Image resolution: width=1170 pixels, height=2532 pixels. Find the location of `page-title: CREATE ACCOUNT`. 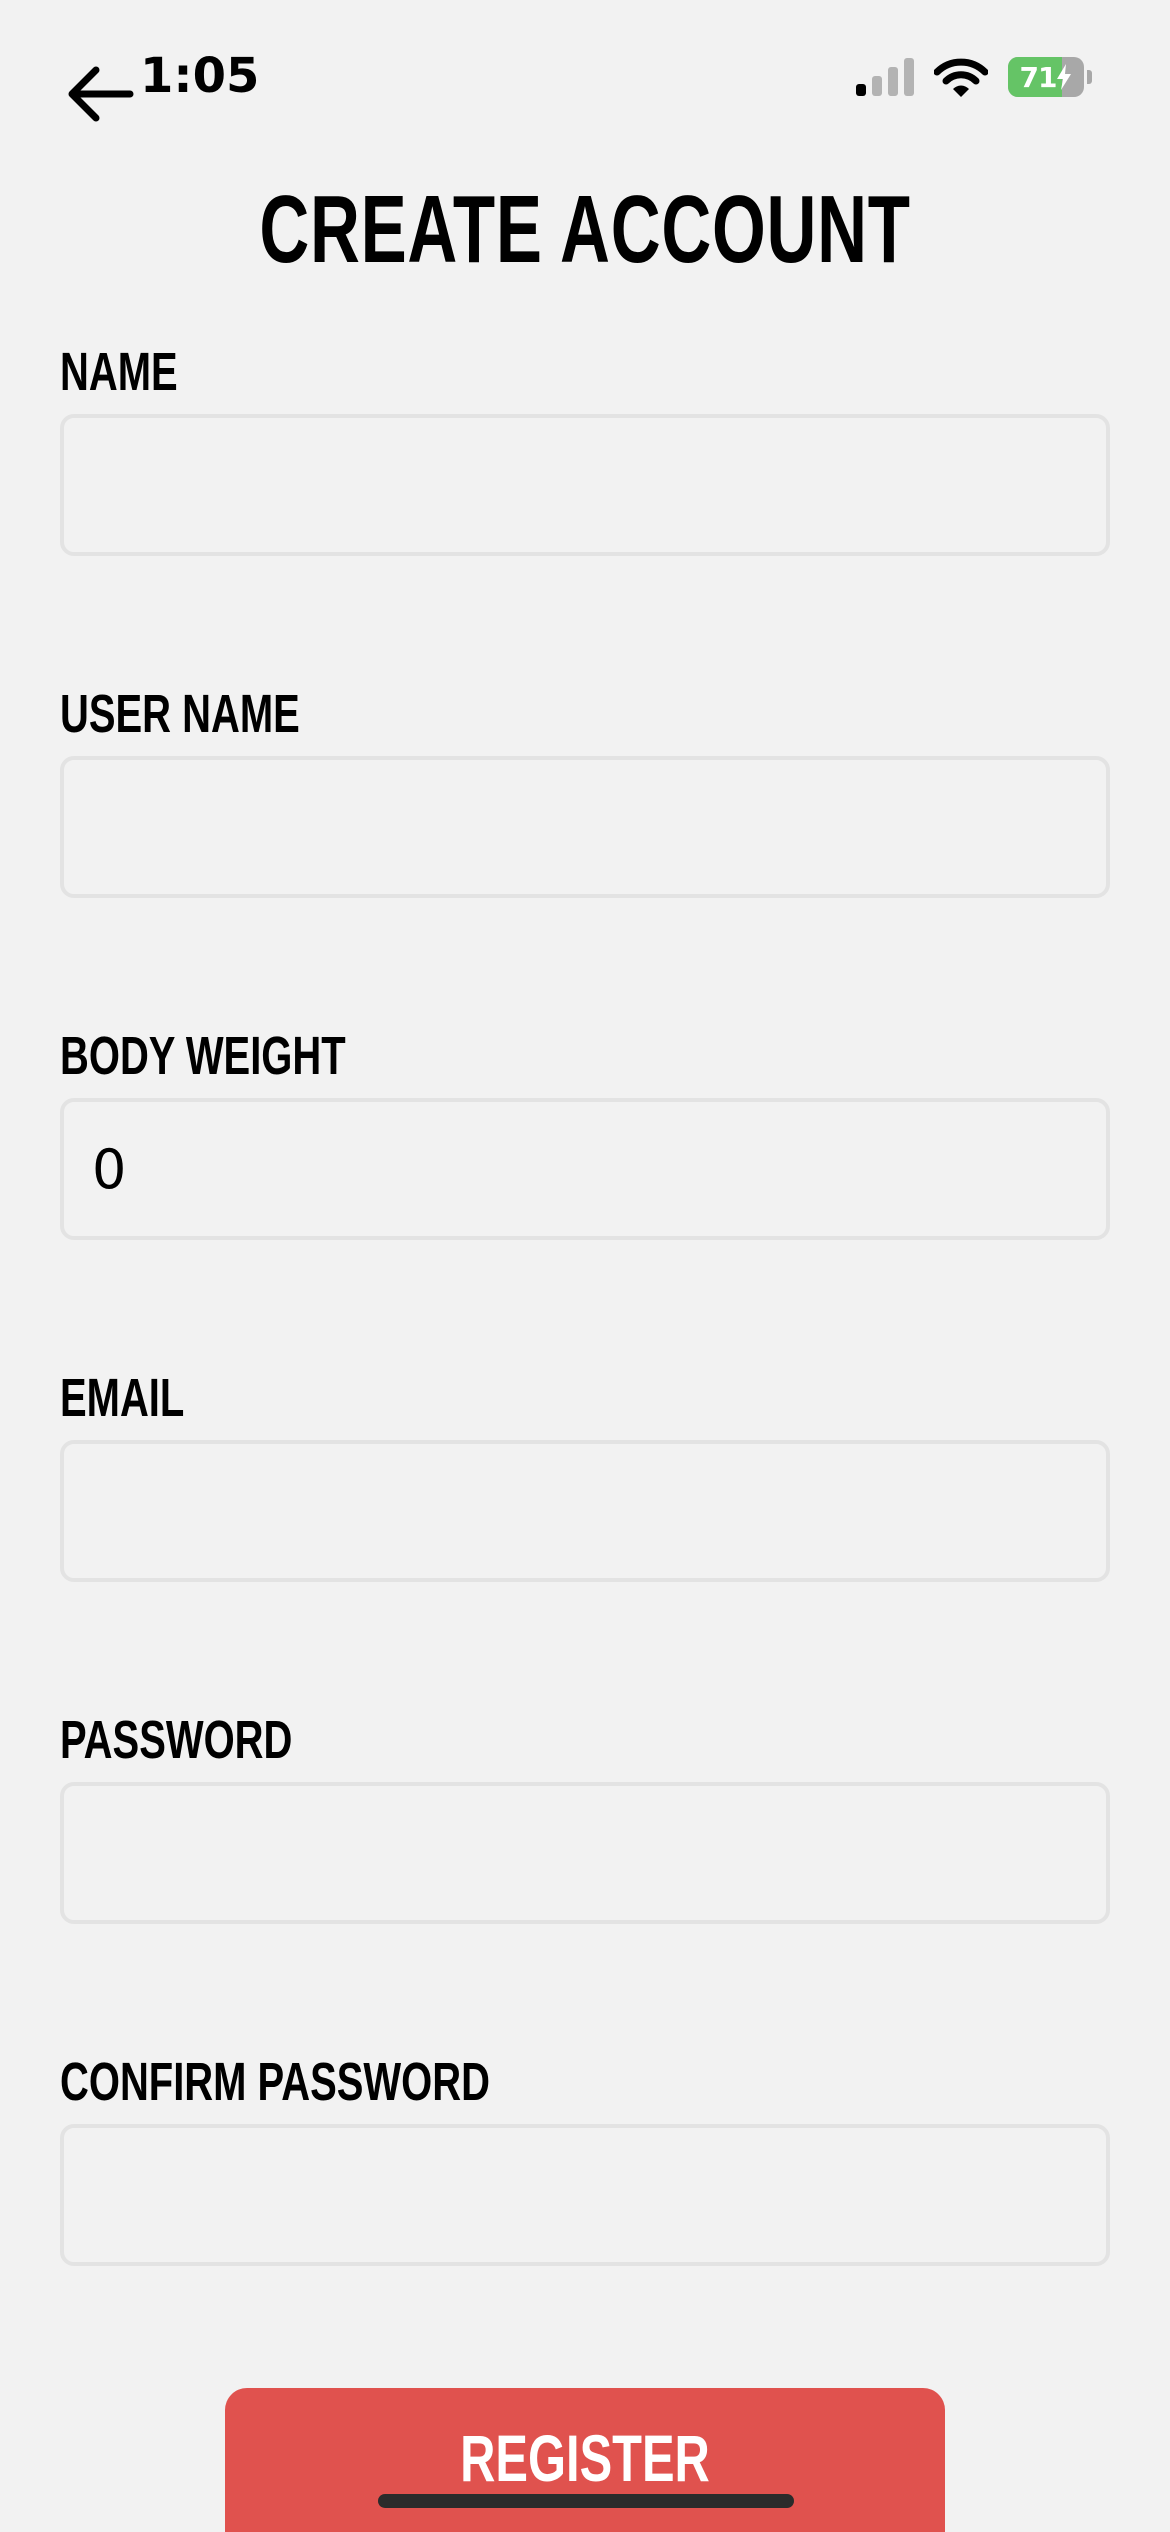

page-title: CREATE ACCOUNT is located at coordinates (585, 229).